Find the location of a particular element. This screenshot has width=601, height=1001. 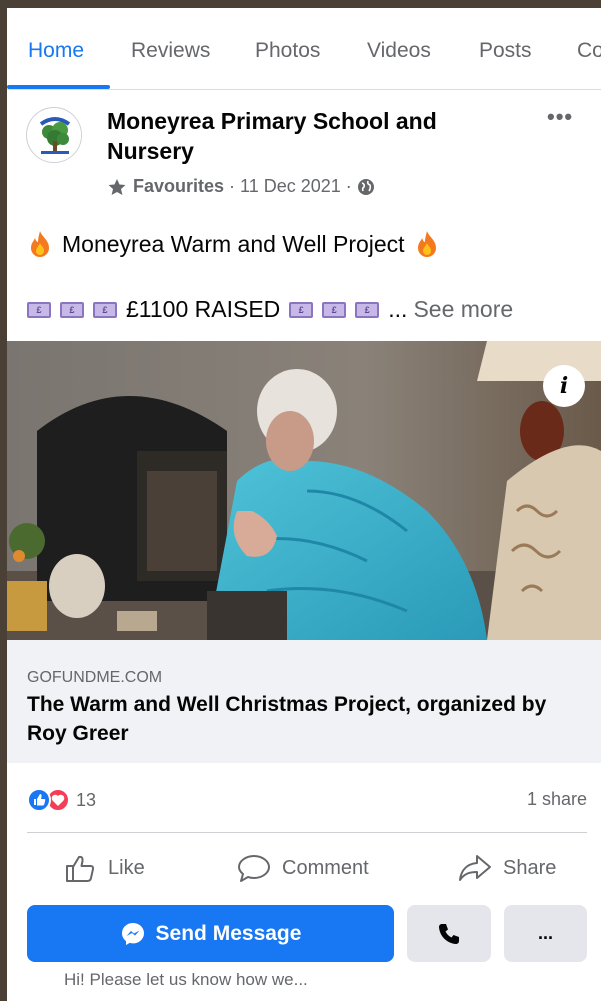

amount-raised-text: £1100 RAISED is located at coordinates (203, 309).